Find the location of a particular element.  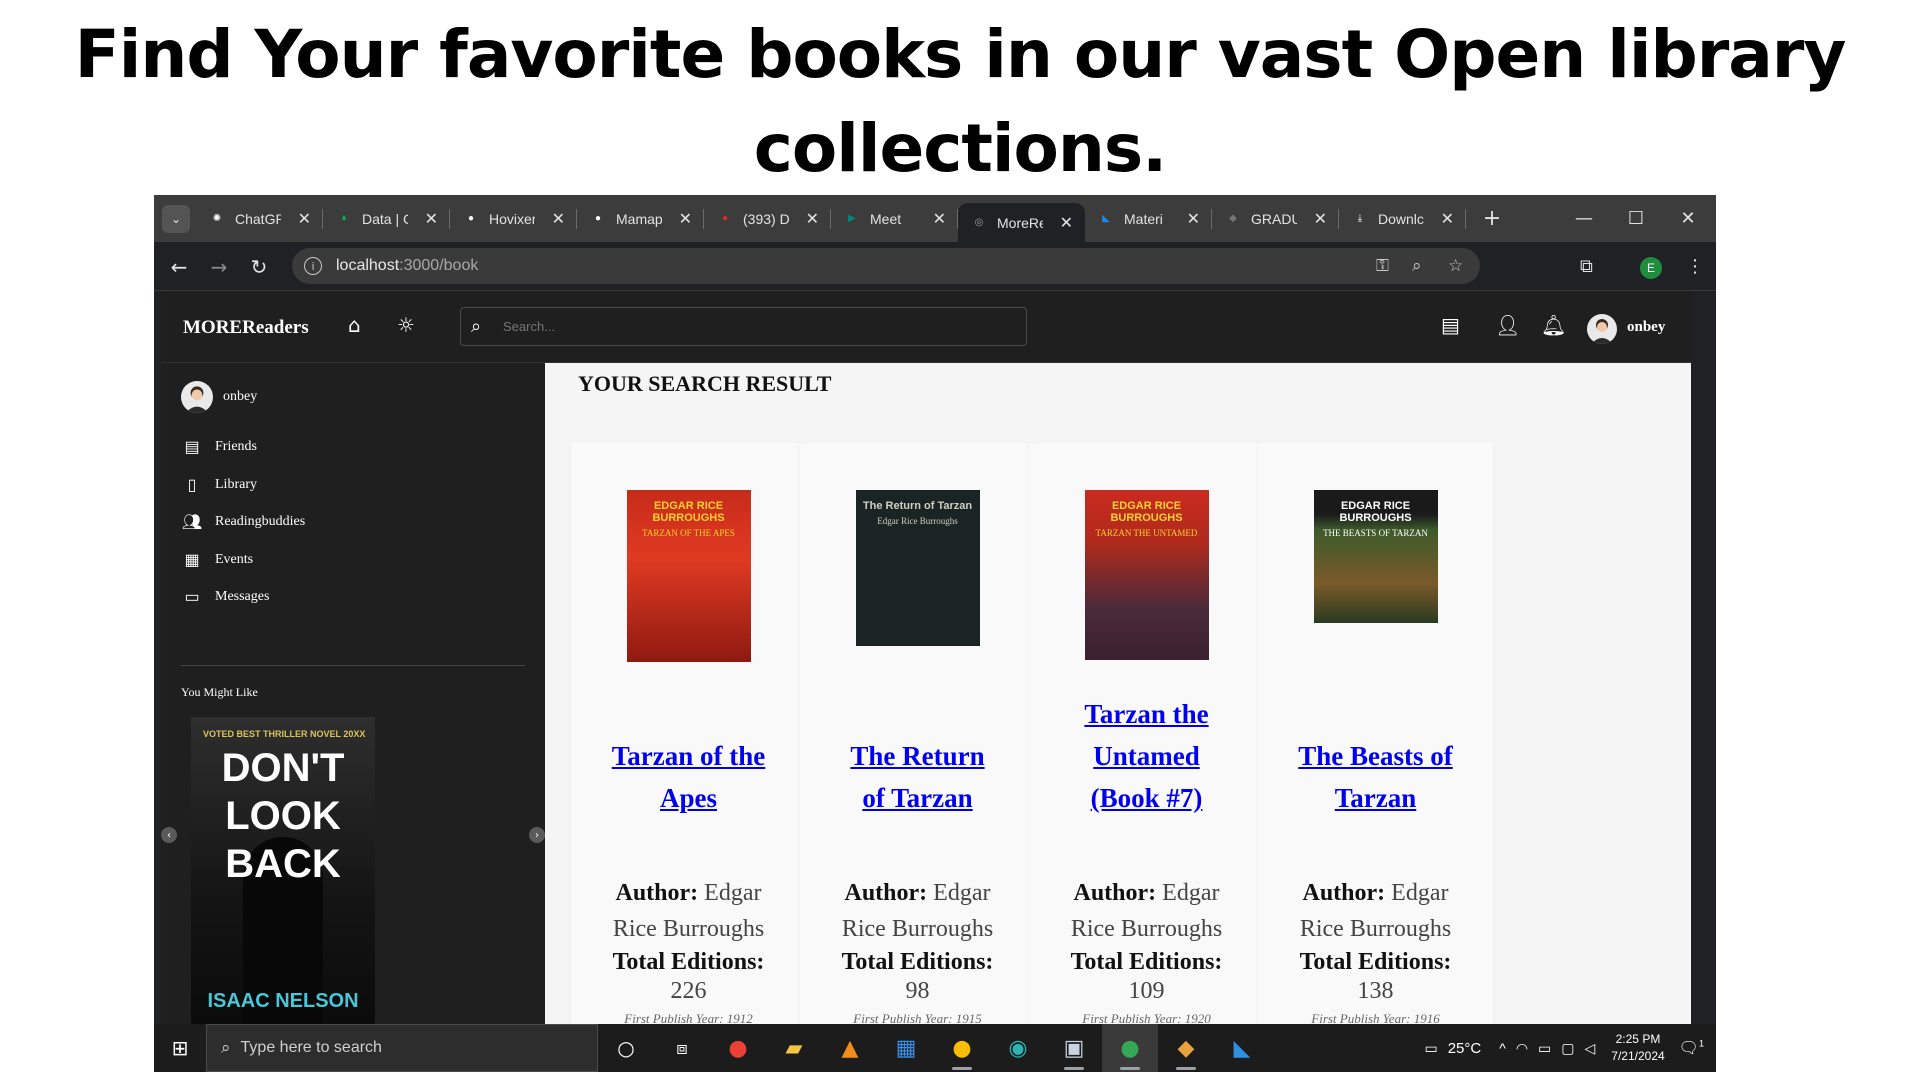

temperature: 25°C is located at coordinates (1465, 1048).